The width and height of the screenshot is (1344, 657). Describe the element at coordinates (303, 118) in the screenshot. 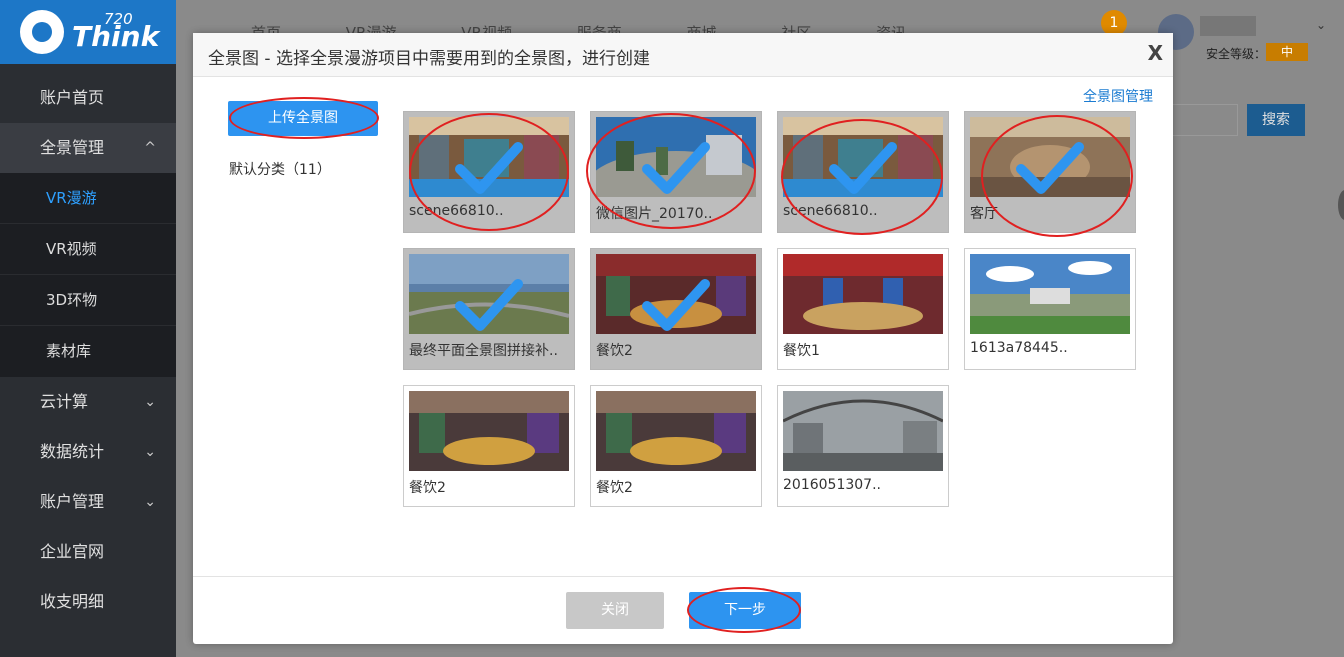

I see `upload-panorama-button: 上传全景图` at that location.